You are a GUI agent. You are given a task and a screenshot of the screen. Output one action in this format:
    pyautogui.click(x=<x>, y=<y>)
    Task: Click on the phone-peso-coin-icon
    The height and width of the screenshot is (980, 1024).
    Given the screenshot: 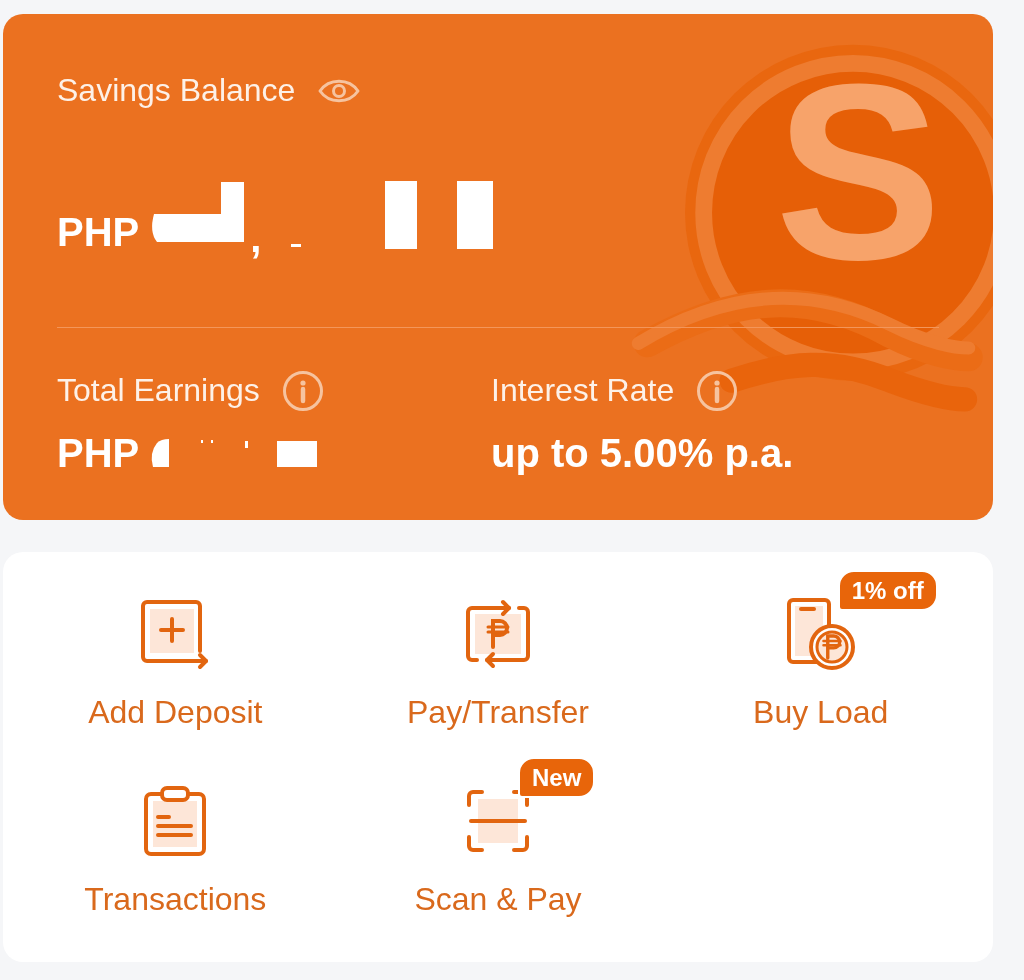 What is the action you would take?
    pyautogui.click(x=820, y=634)
    